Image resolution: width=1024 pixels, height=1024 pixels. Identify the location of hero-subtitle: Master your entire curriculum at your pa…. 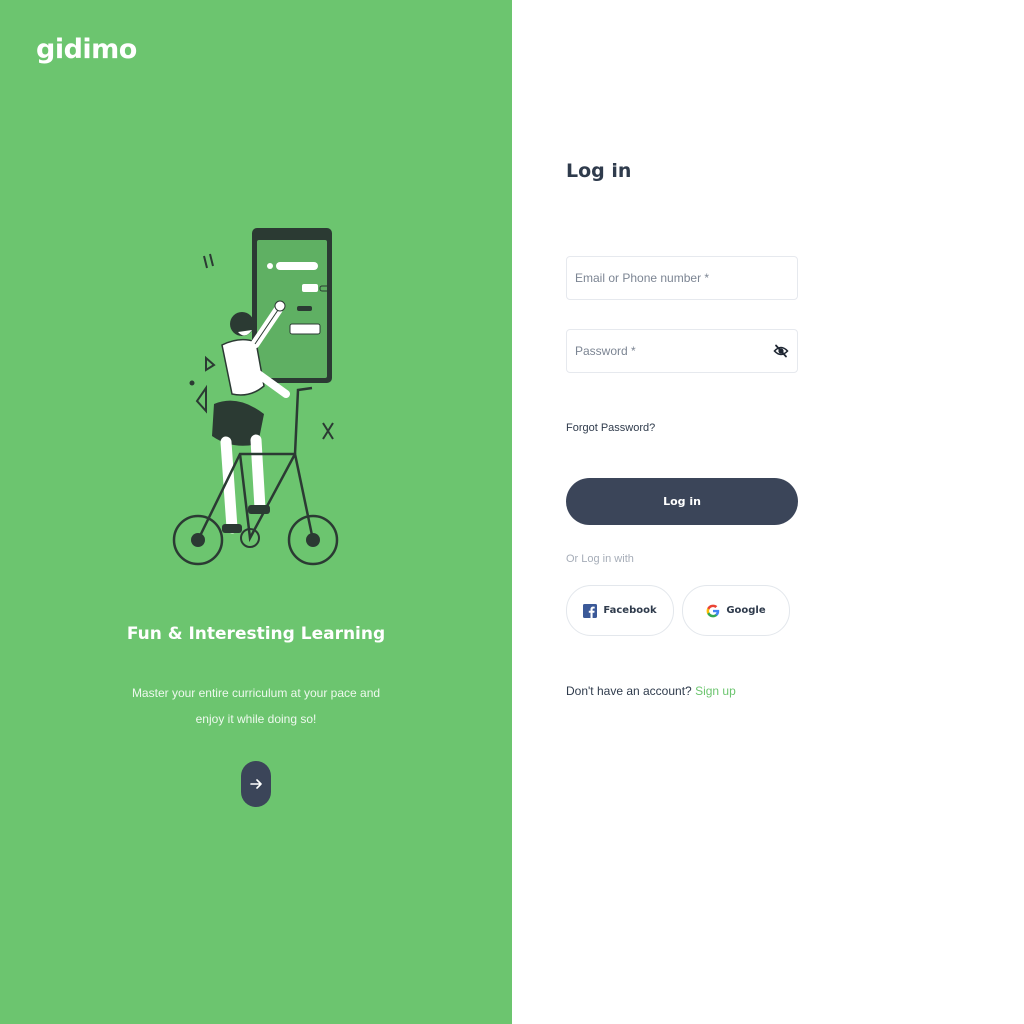
(256, 706).